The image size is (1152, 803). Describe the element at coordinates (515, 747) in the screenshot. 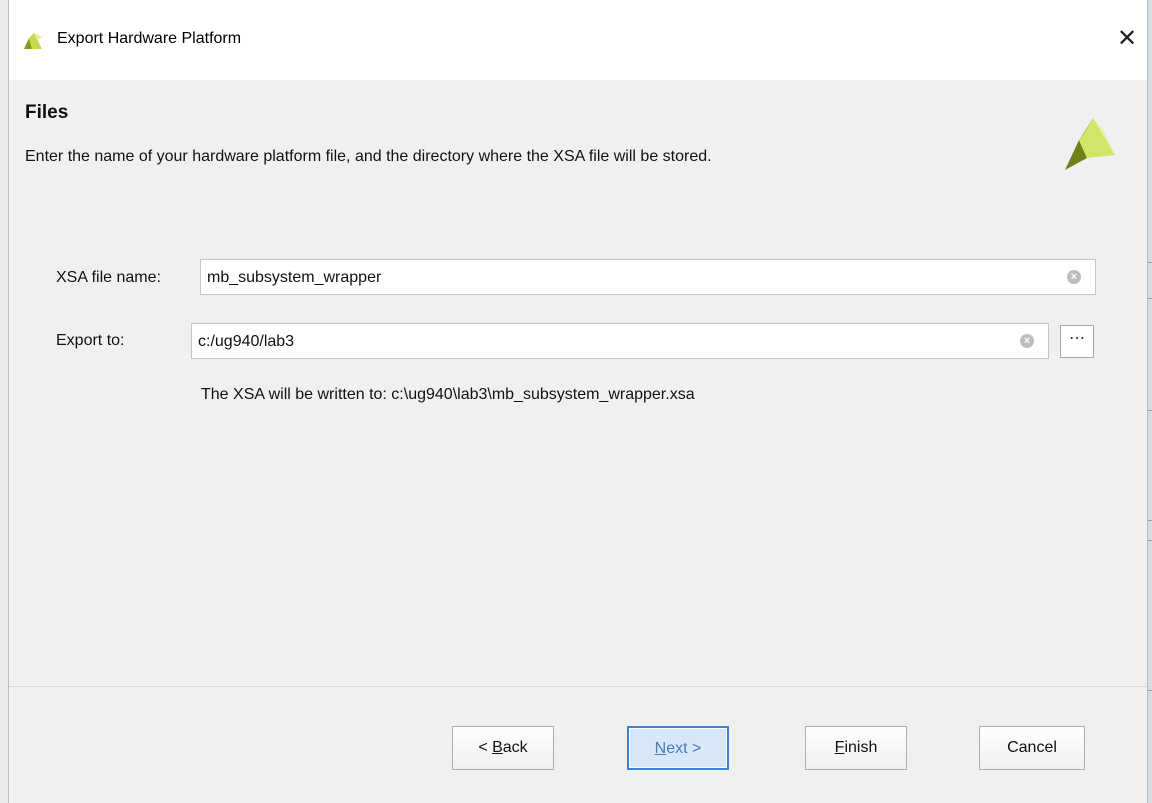

I see `back-button-rest: ack` at that location.